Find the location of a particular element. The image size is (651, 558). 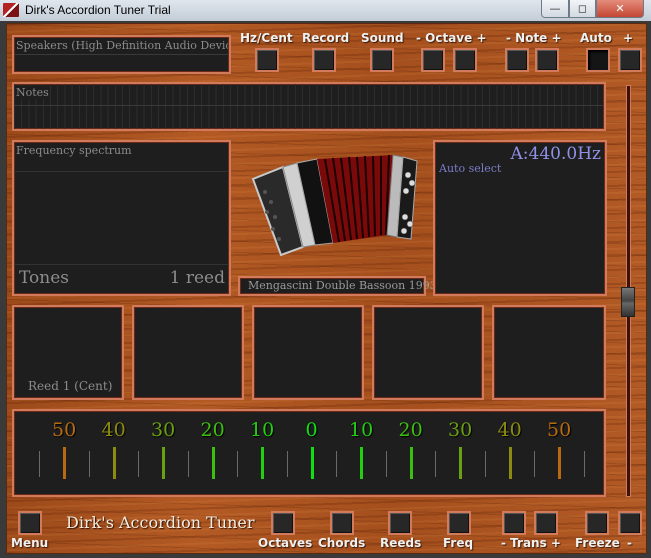

octaves-label: Octaves is located at coordinates (285, 543).